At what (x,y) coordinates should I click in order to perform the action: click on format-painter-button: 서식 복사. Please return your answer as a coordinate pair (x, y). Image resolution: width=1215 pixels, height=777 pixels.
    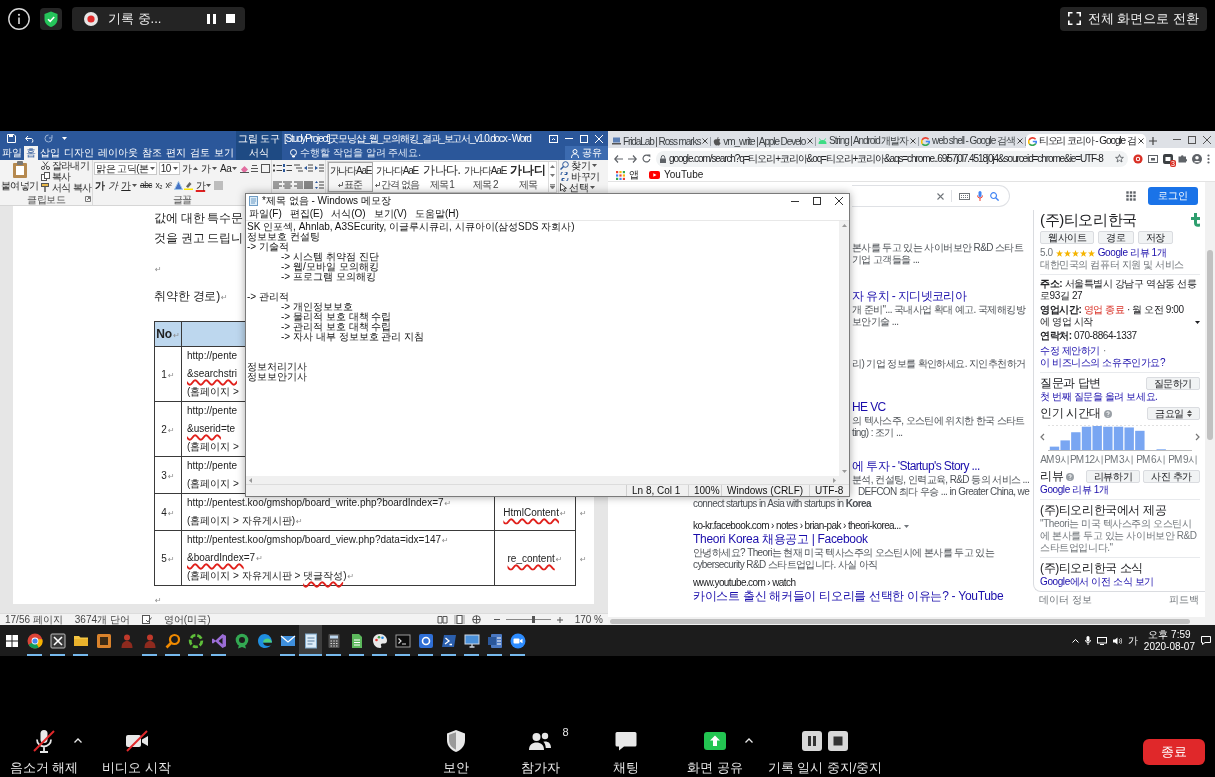
    Looking at the image, I should click on (66, 187).